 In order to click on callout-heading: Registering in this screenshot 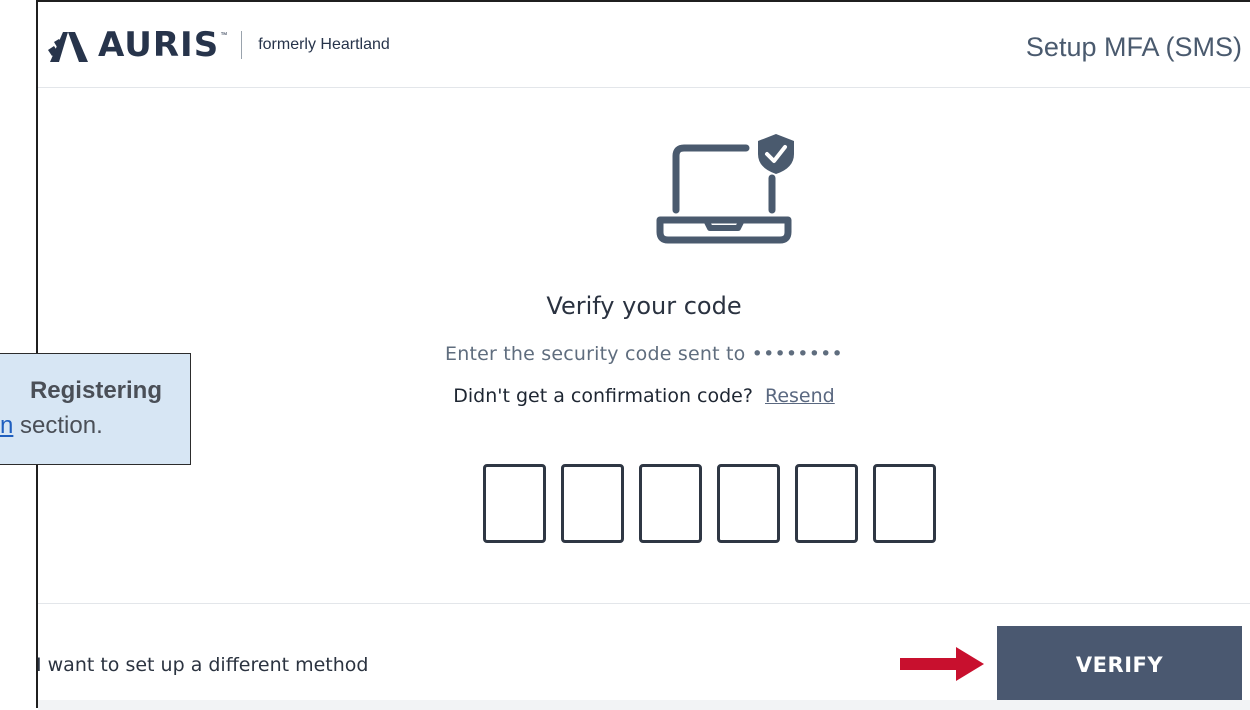, I will do `click(95, 390)`.